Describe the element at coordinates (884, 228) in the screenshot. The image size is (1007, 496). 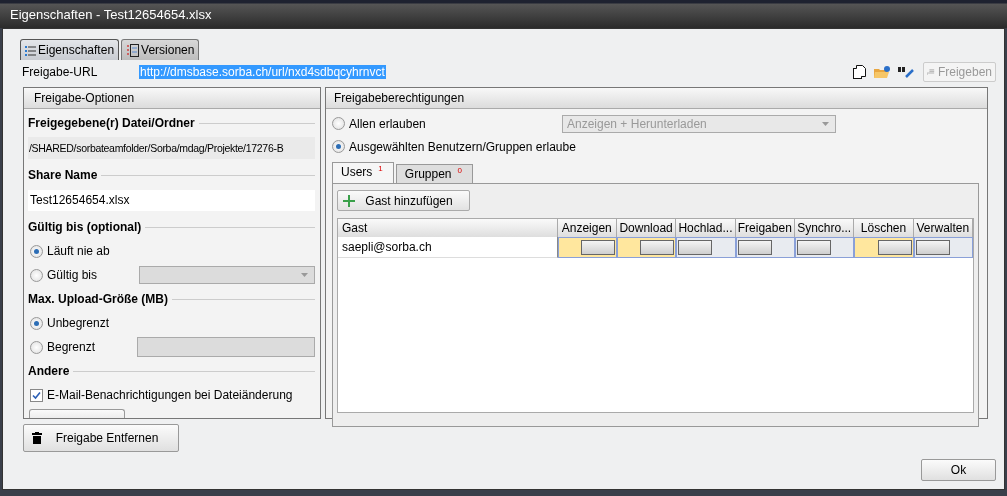
I see `column-header: Löschen` at that location.